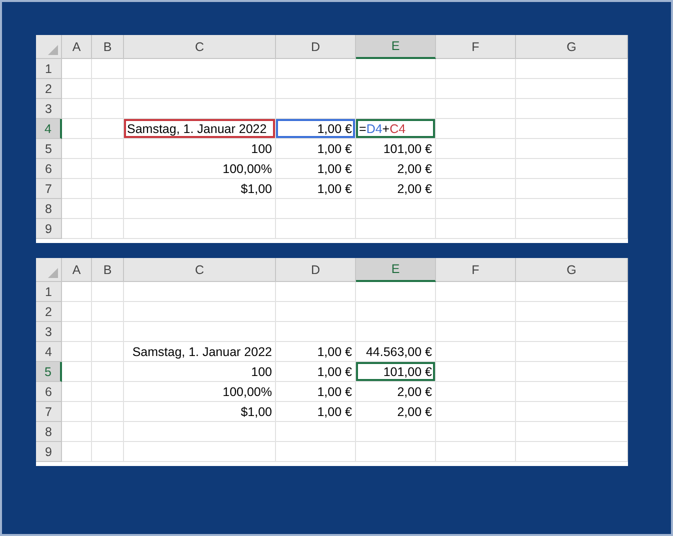  What do you see at coordinates (200, 129) in the screenshot?
I see `table-cell: Samstag, 1. Januar 2022` at bounding box center [200, 129].